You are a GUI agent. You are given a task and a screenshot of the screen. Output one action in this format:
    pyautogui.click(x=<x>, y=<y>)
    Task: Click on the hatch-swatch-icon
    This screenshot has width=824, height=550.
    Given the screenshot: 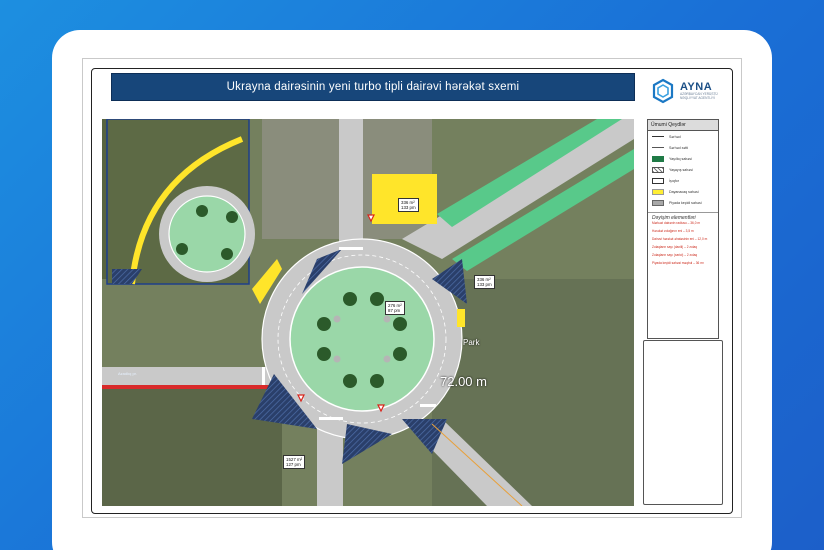 What is the action you would take?
    pyautogui.click(x=658, y=169)
    